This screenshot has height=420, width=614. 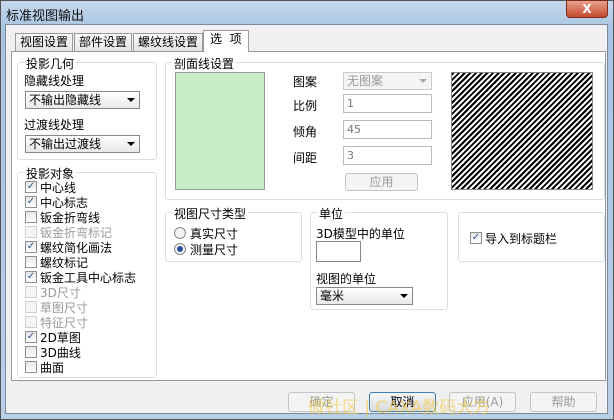 What do you see at coordinates (387, 81) in the screenshot?
I see `pattern-select: 无图案` at bounding box center [387, 81].